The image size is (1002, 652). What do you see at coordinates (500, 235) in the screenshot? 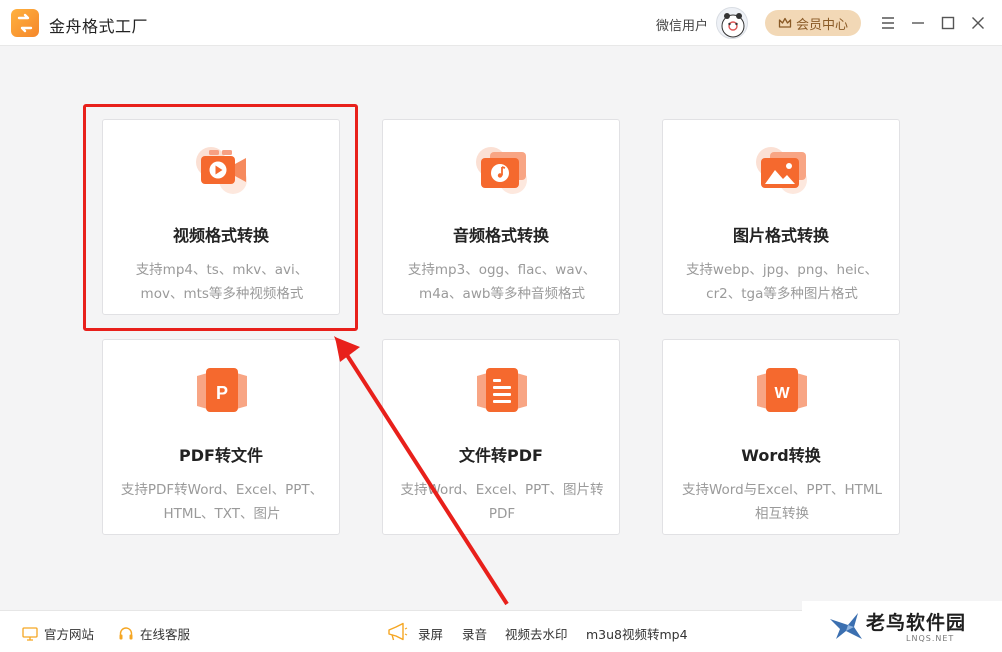
I see `card-title: 音频格式转换` at bounding box center [500, 235].